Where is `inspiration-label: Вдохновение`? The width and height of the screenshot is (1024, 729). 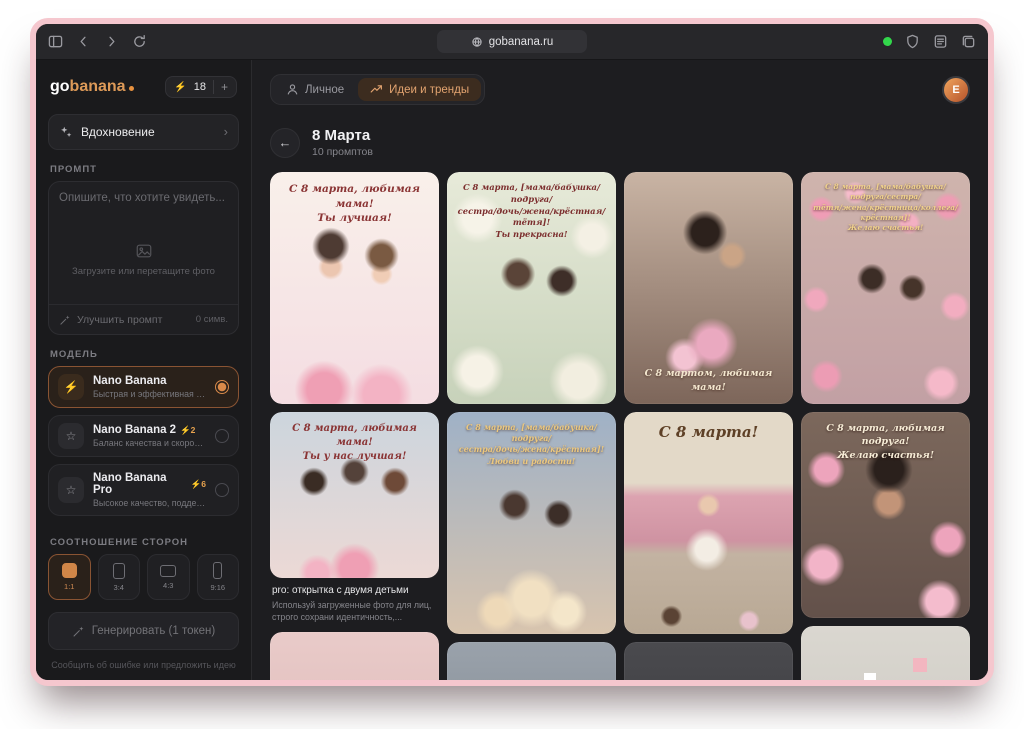
inspiration-label: Вдохновение is located at coordinates (118, 131).